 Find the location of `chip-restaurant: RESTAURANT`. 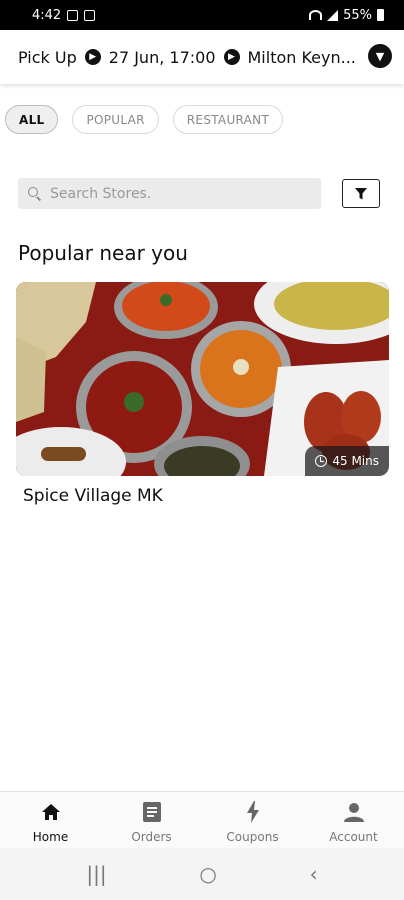

chip-restaurant: RESTAURANT is located at coordinates (228, 119).